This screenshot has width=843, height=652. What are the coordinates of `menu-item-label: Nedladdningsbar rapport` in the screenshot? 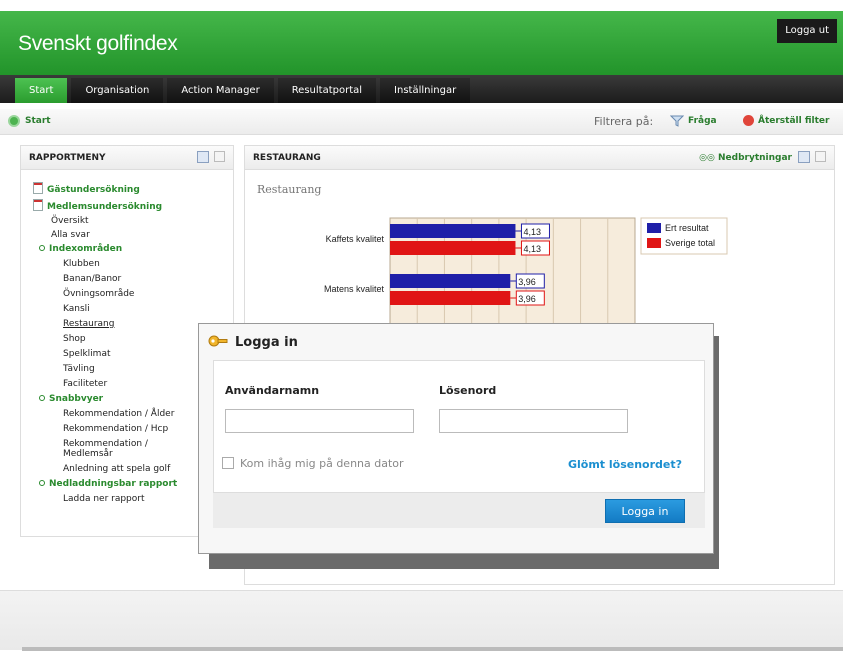 It's located at (113, 484).